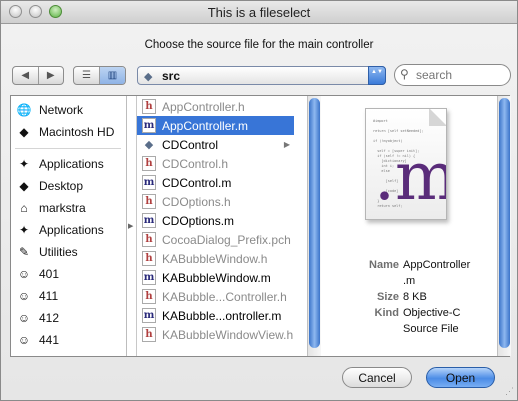 The image size is (518, 401). Describe the element at coordinates (461, 75) in the screenshot. I see `search-input` at that location.